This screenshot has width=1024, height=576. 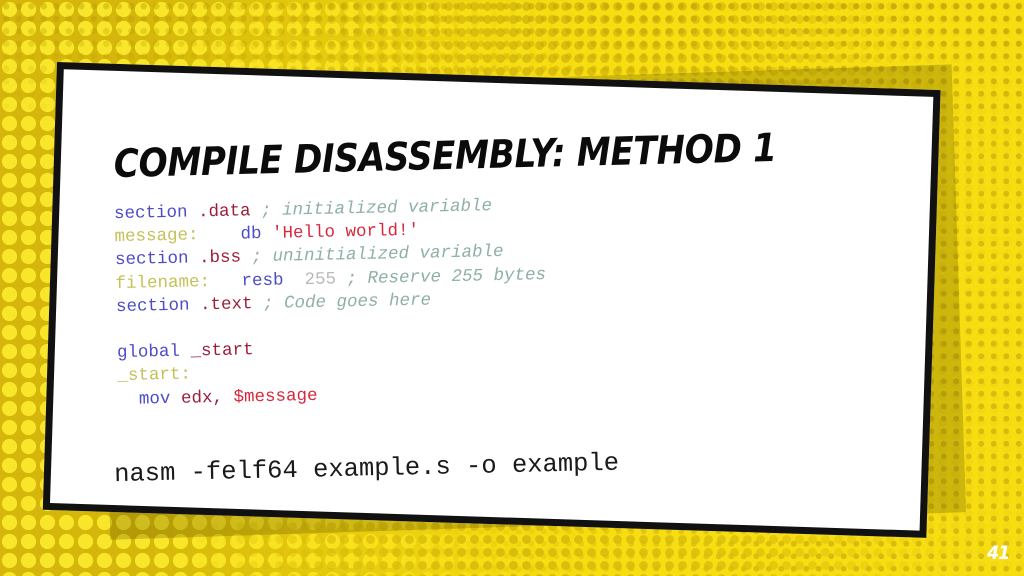 I want to click on code-token-register: edx,, so click(x=202, y=398).